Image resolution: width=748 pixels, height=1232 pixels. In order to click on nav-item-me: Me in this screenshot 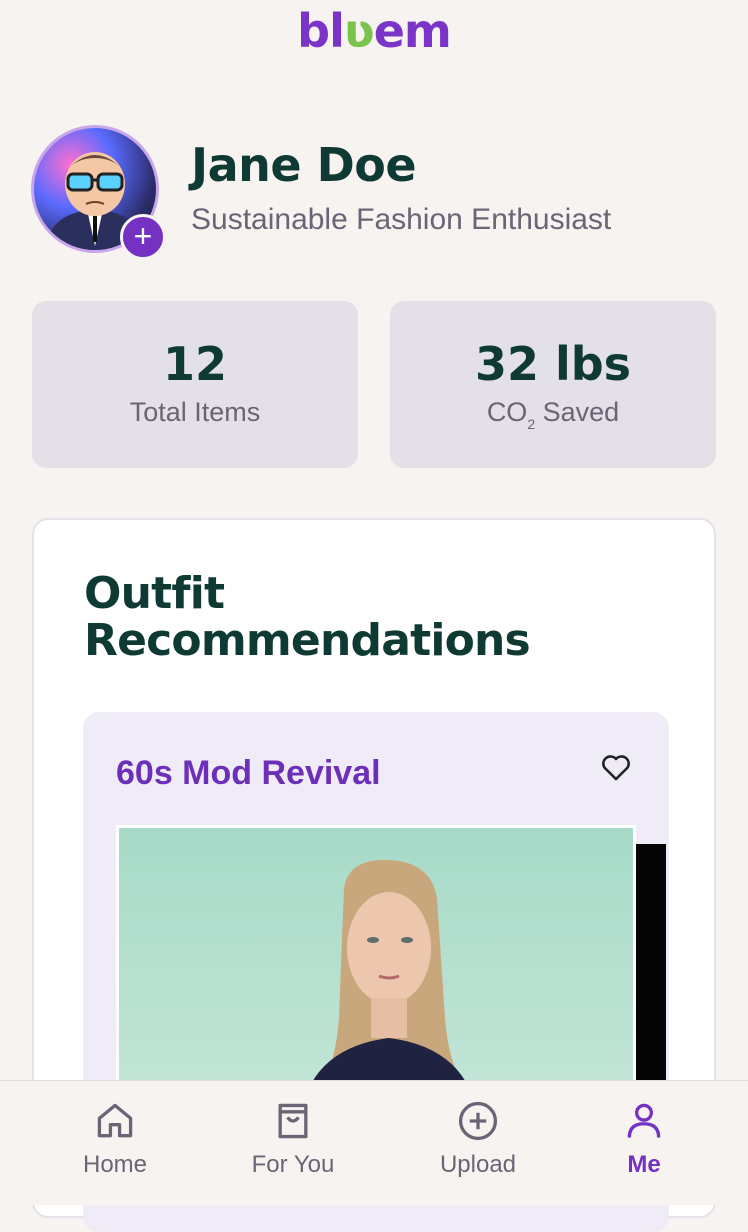, I will do `click(644, 1139)`.